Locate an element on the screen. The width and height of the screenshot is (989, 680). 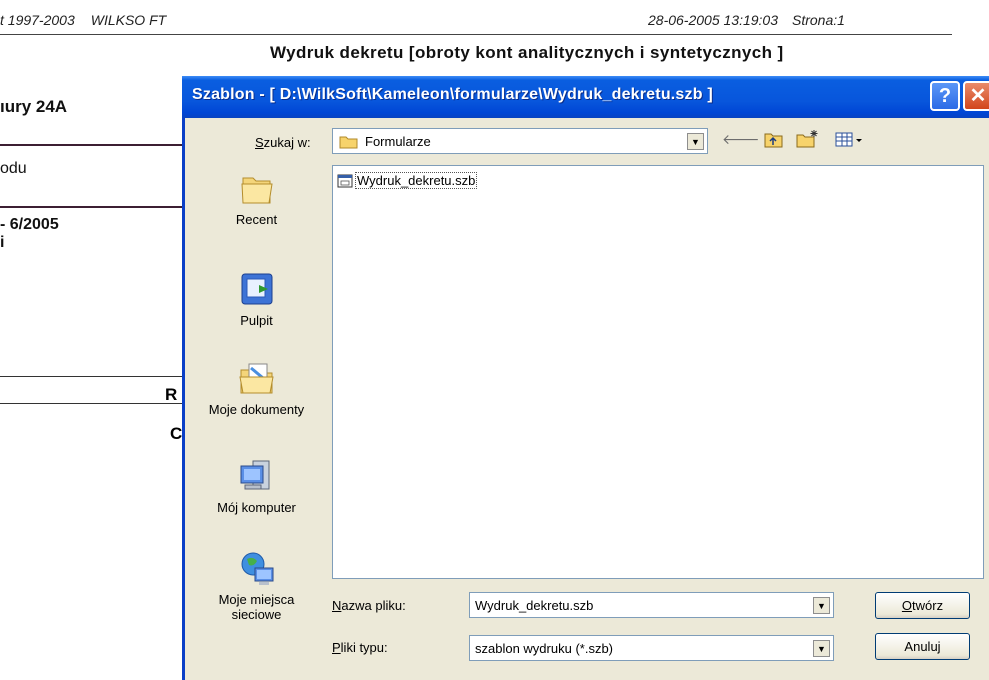
report-page: Strona:1 is located at coordinates (818, 20).